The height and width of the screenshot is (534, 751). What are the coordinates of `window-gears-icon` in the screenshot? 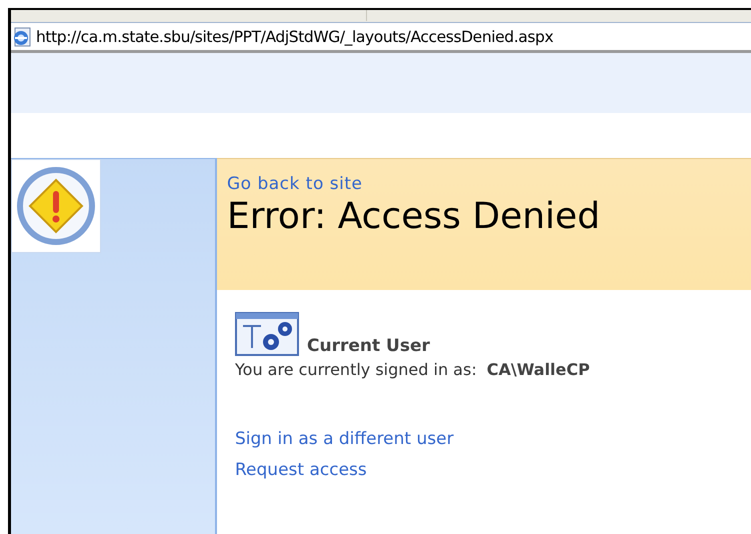 It's located at (267, 334).